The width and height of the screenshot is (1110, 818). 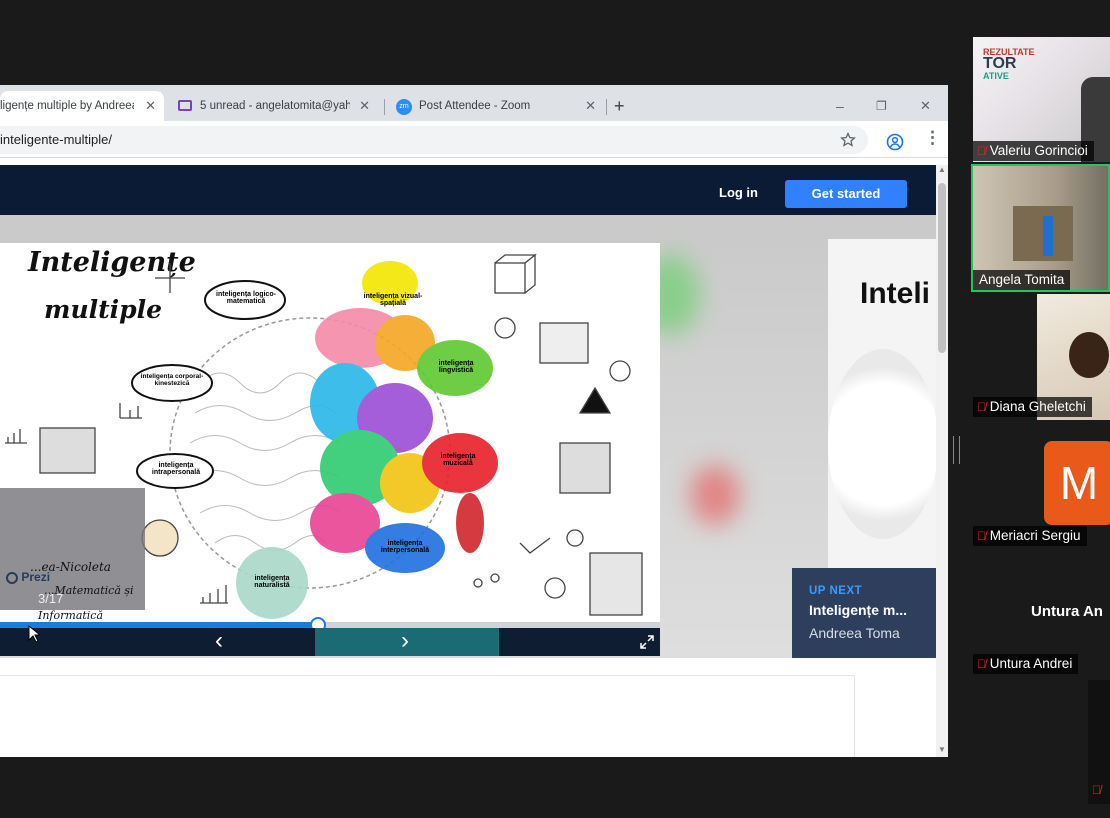 I want to click on participant-nameplate: 🎙̸ Meriacri Sergiu, so click(x=1030, y=536).